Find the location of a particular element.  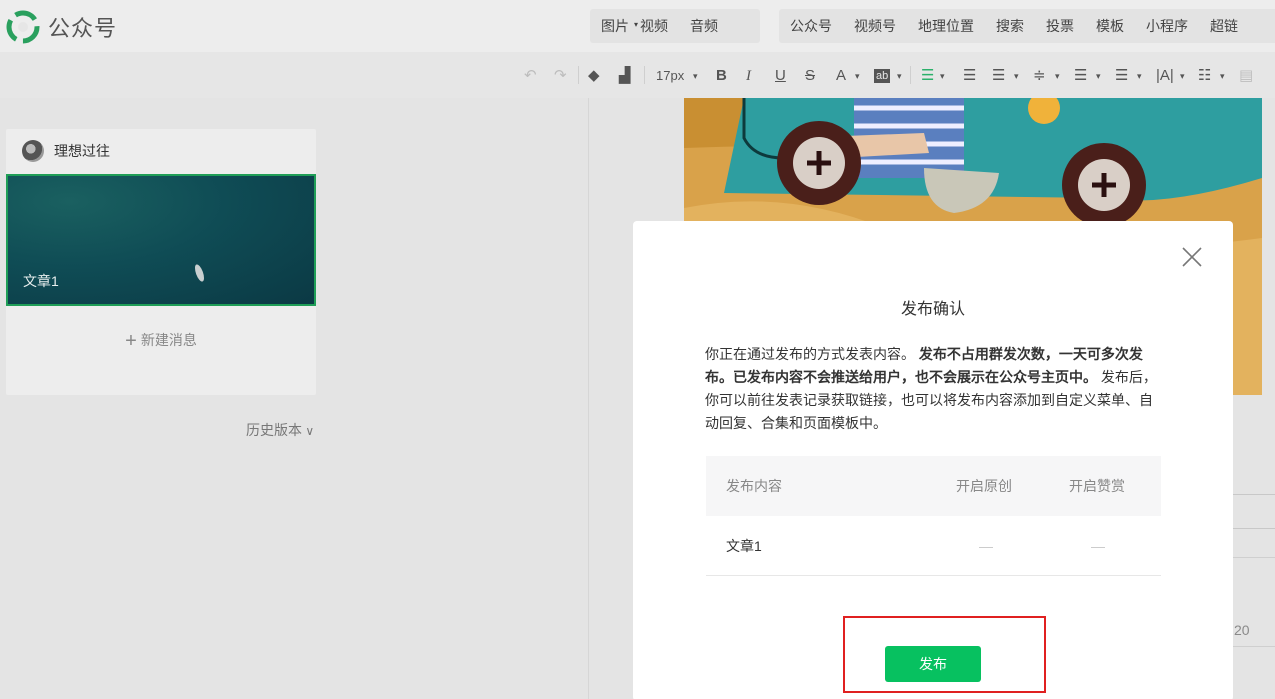

menu-vote: 投票 is located at coordinates (1060, 26).